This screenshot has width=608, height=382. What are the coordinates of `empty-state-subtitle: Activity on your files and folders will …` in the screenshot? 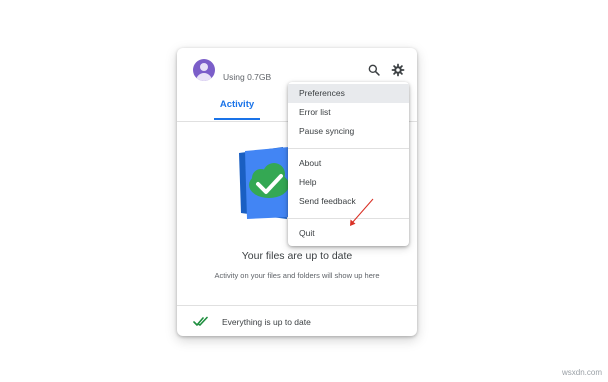 It's located at (297, 275).